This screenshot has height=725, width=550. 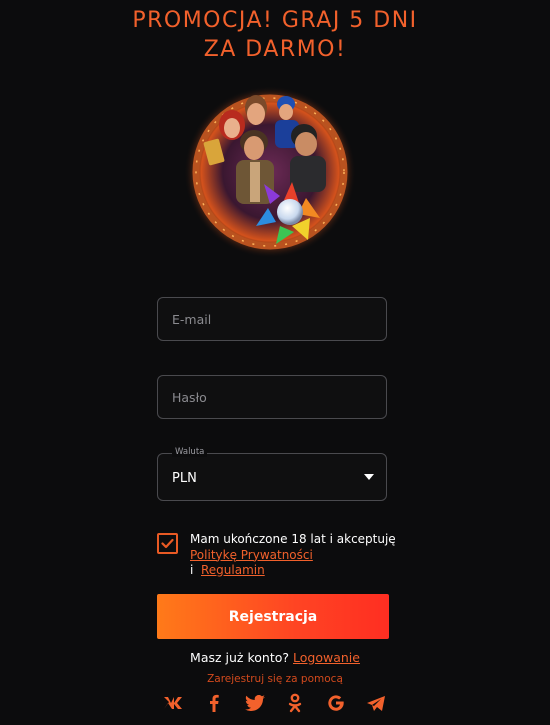 What do you see at coordinates (369, 477) in the screenshot?
I see `chevron-down-icon` at bounding box center [369, 477].